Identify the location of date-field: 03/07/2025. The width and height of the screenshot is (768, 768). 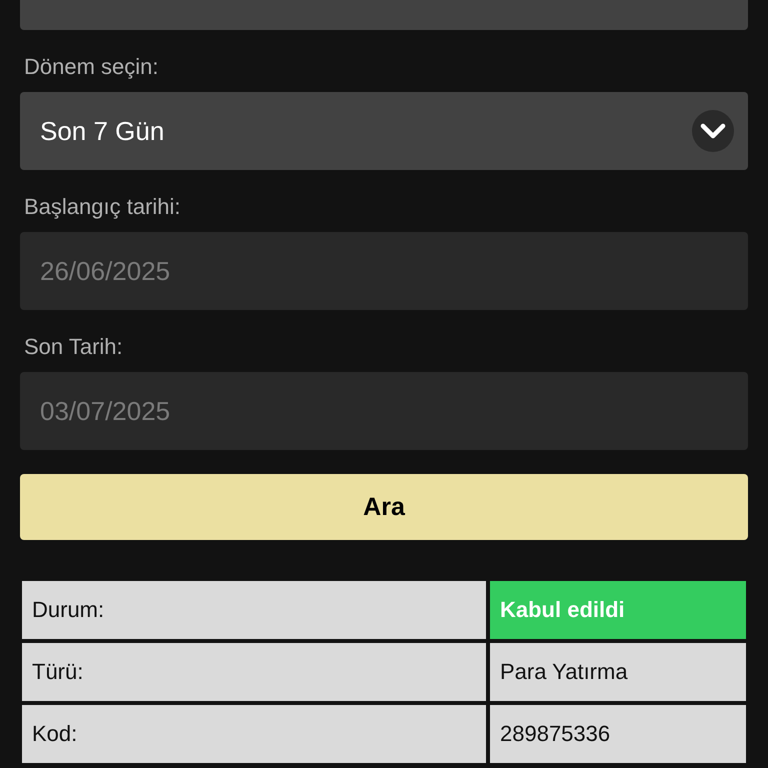
(384, 411).